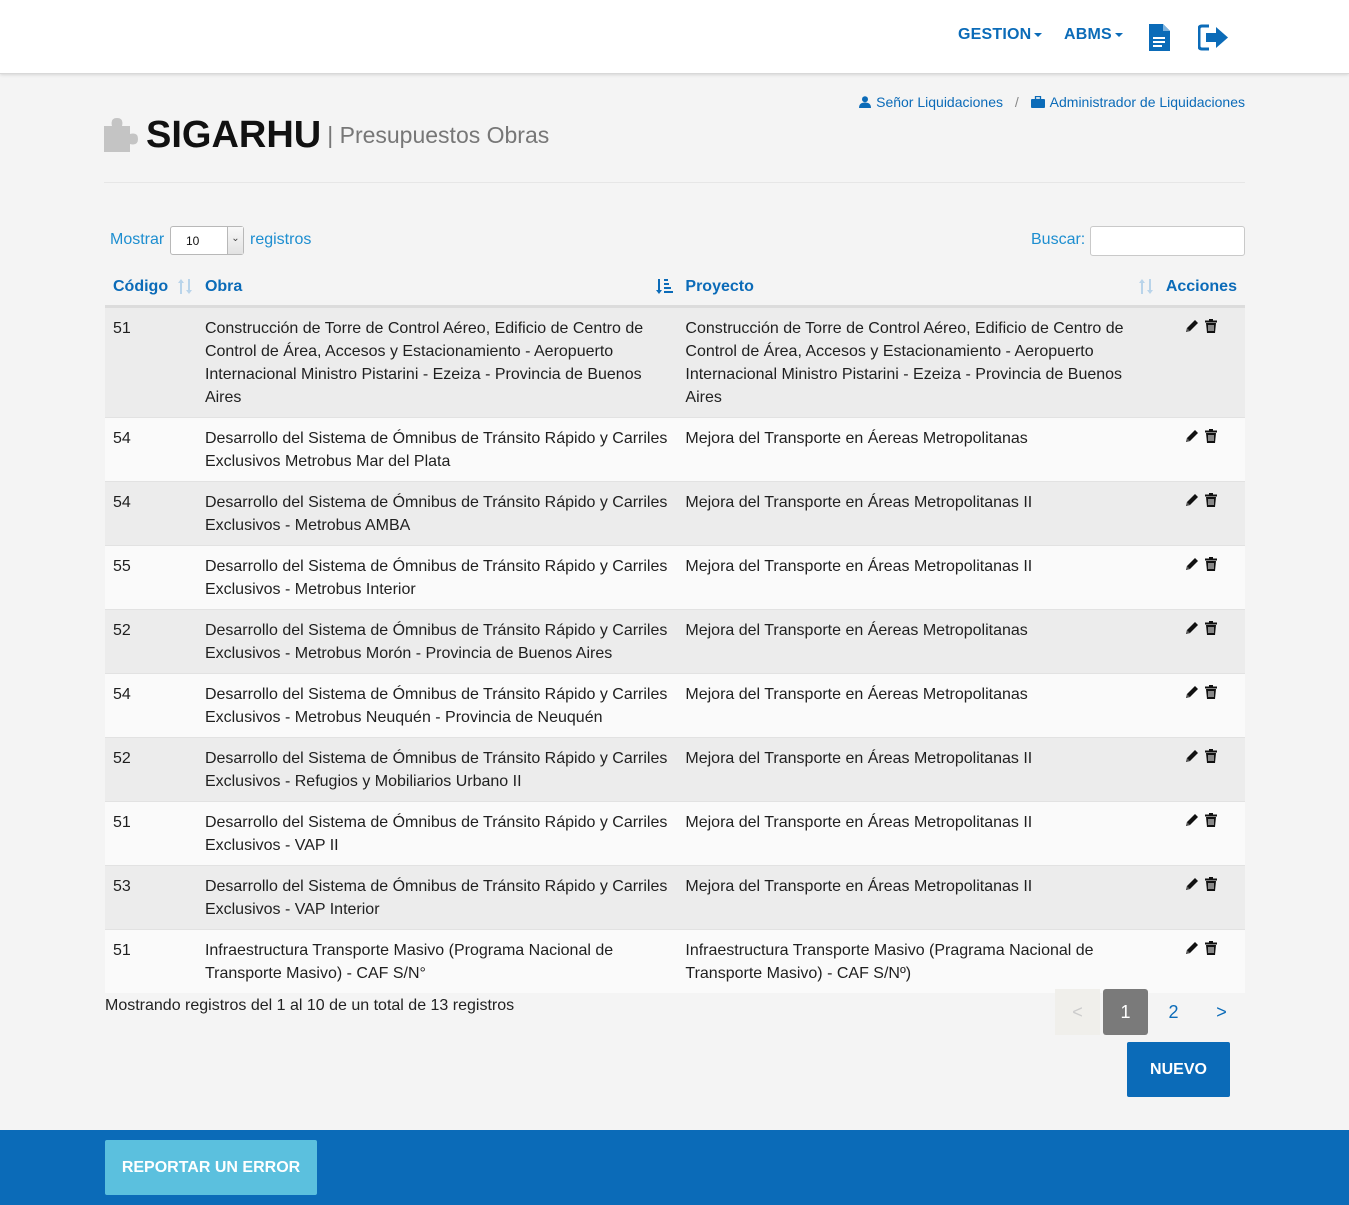 The width and height of the screenshot is (1349, 1205). Describe the element at coordinates (1159, 40) in the screenshot. I see `document-icon` at that location.